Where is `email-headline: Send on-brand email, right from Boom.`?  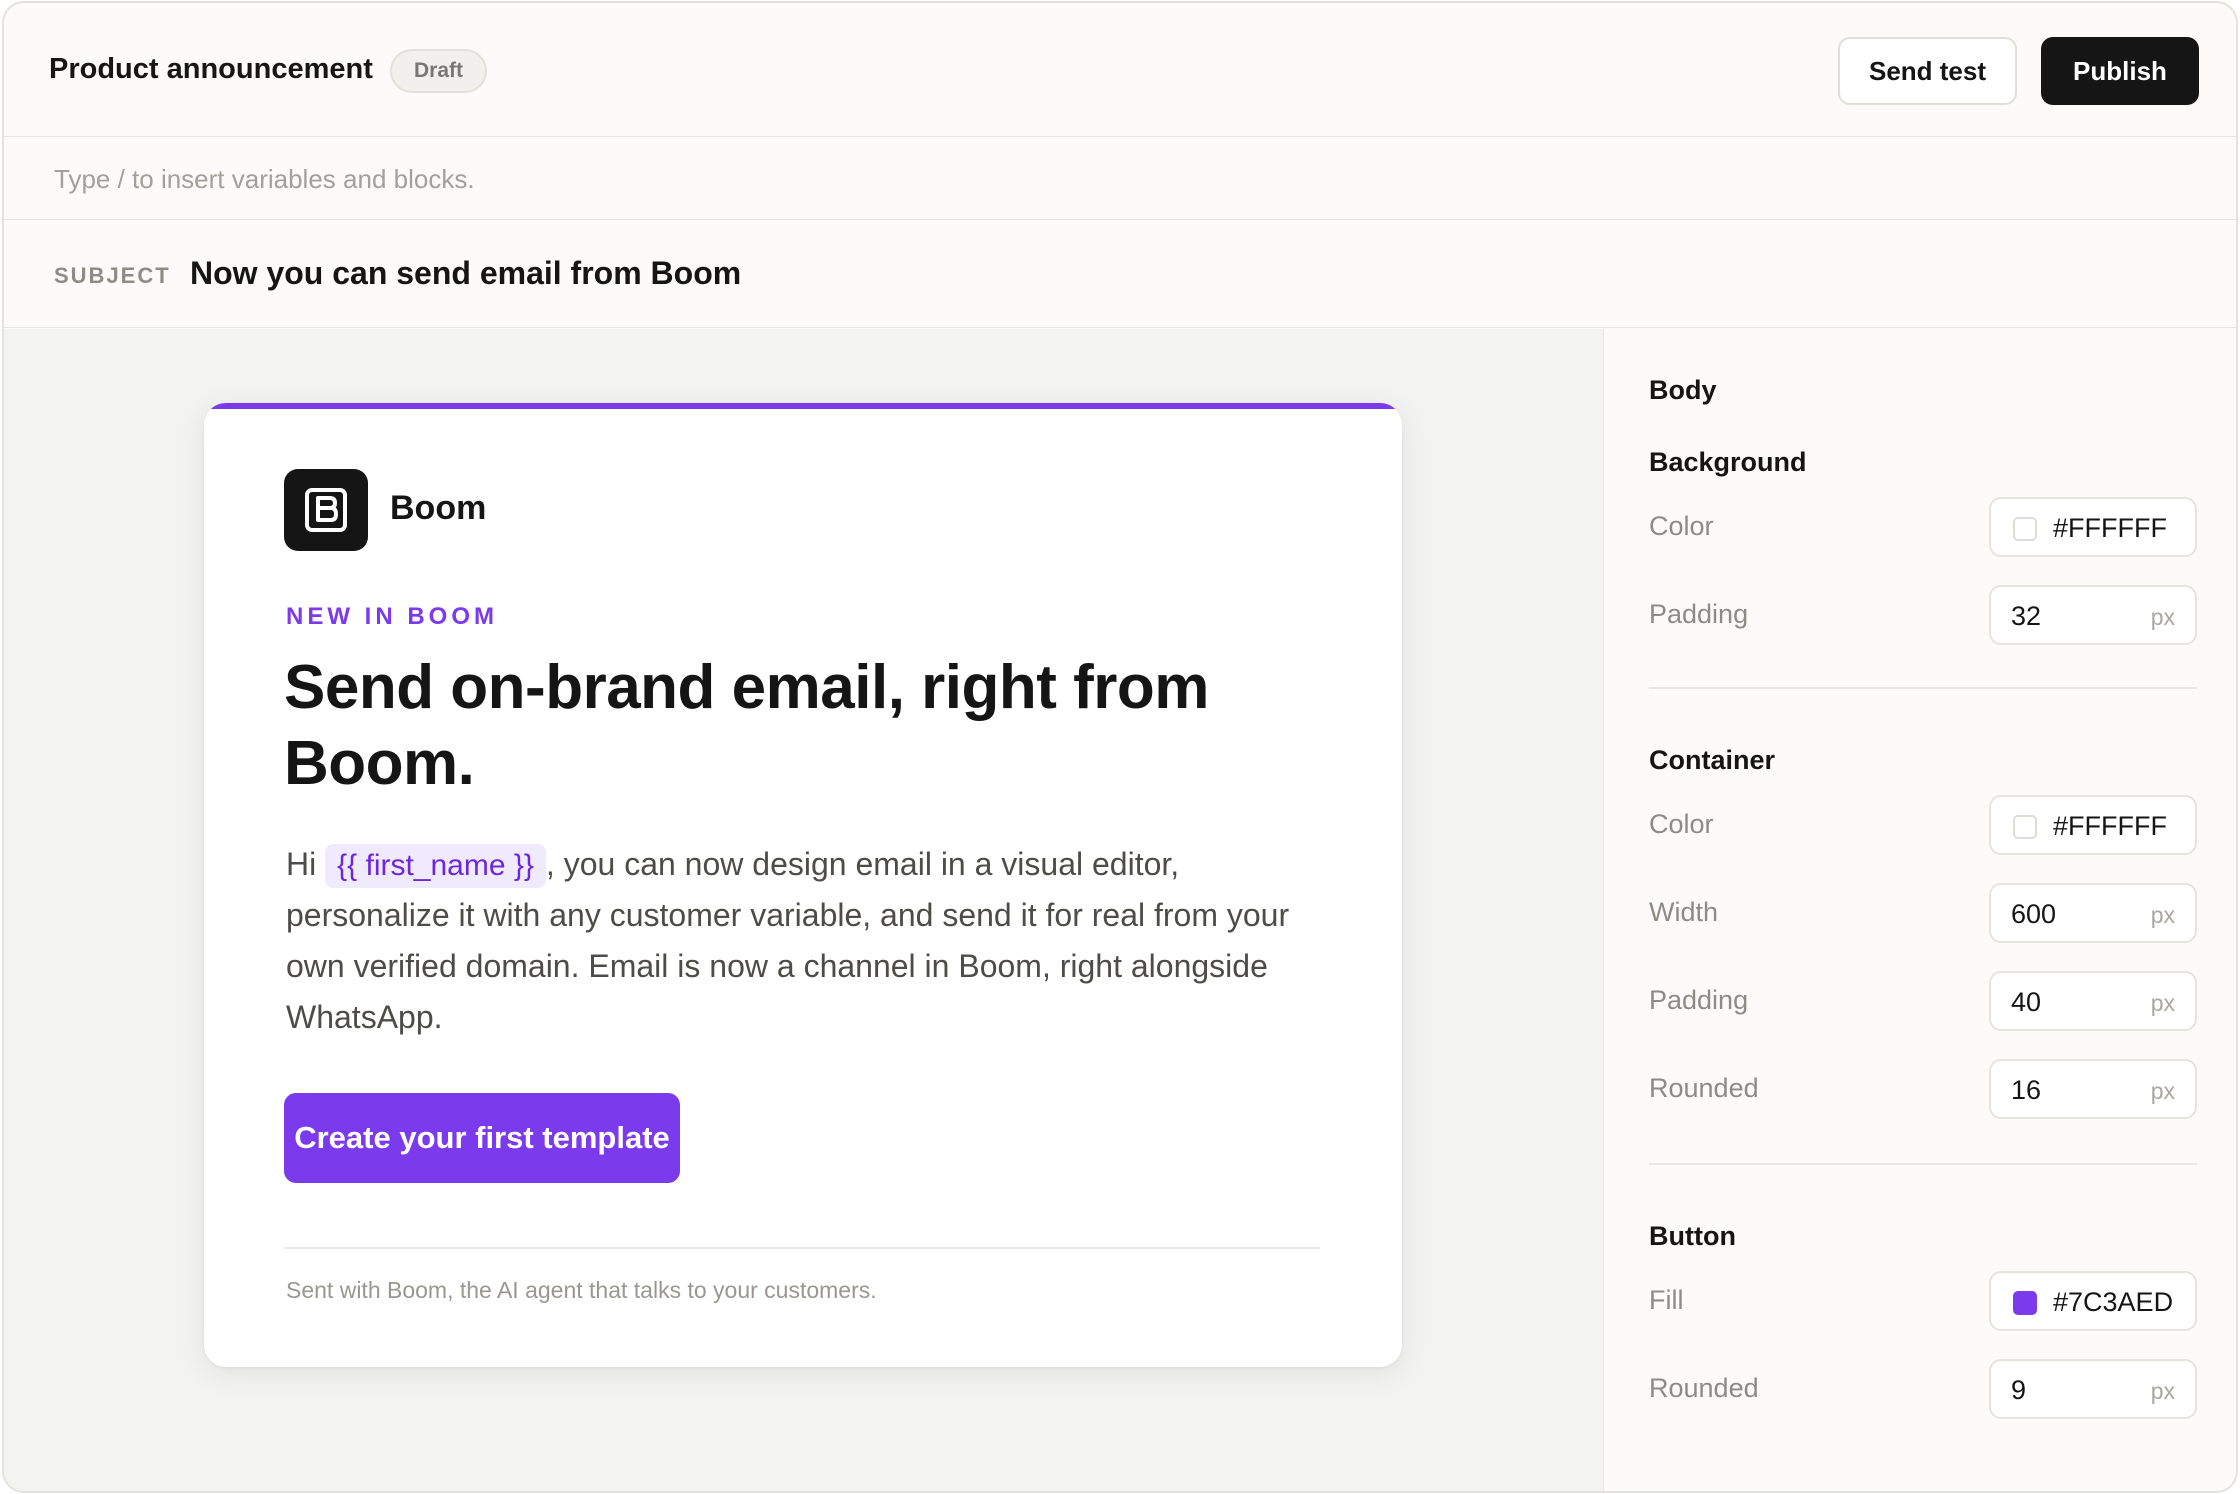 email-headline: Send on-brand email, right from Boom. is located at coordinates (804, 726).